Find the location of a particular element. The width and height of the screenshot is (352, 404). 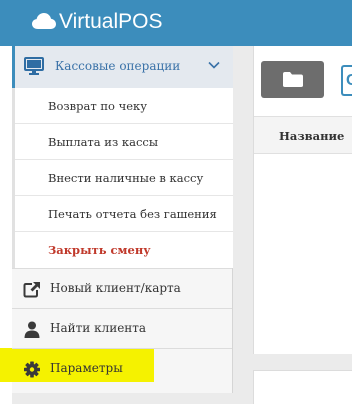

table-header: Название is located at coordinates (303, 135).